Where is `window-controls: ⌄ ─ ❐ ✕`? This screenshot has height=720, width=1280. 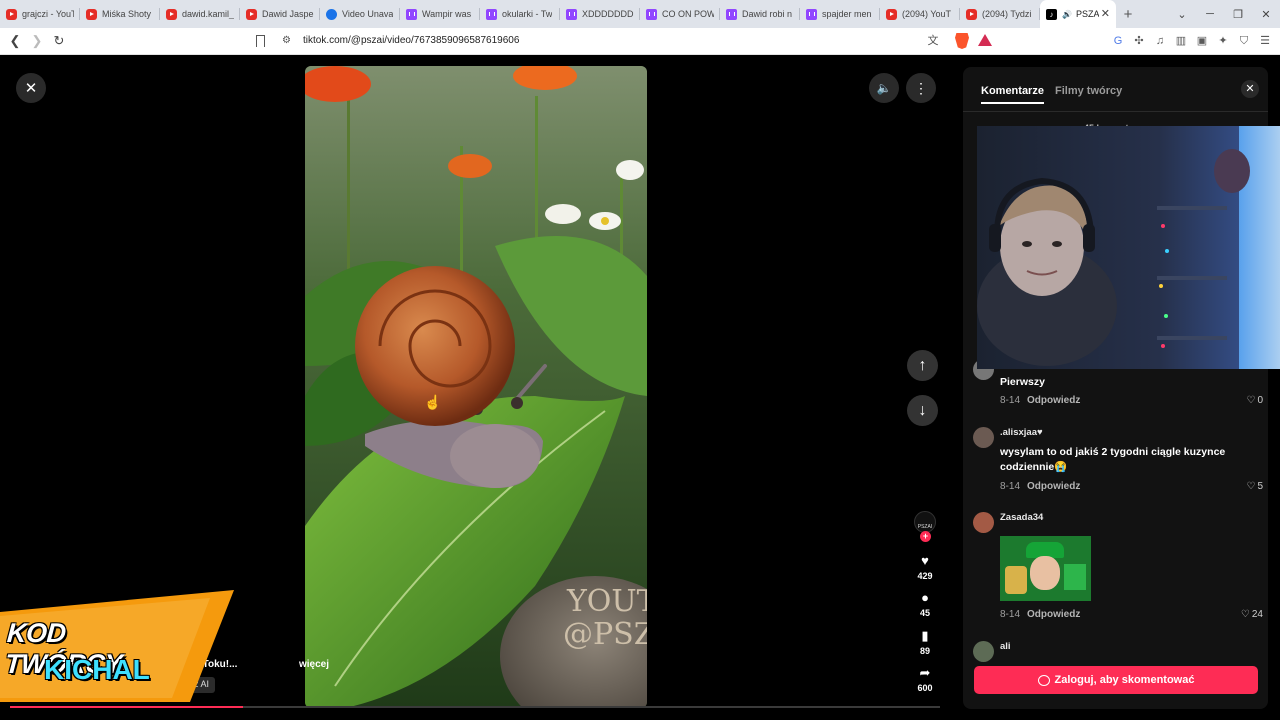 window-controls: ⌄ ─ ❐ ✕ is located at coordinates (1224, 14).